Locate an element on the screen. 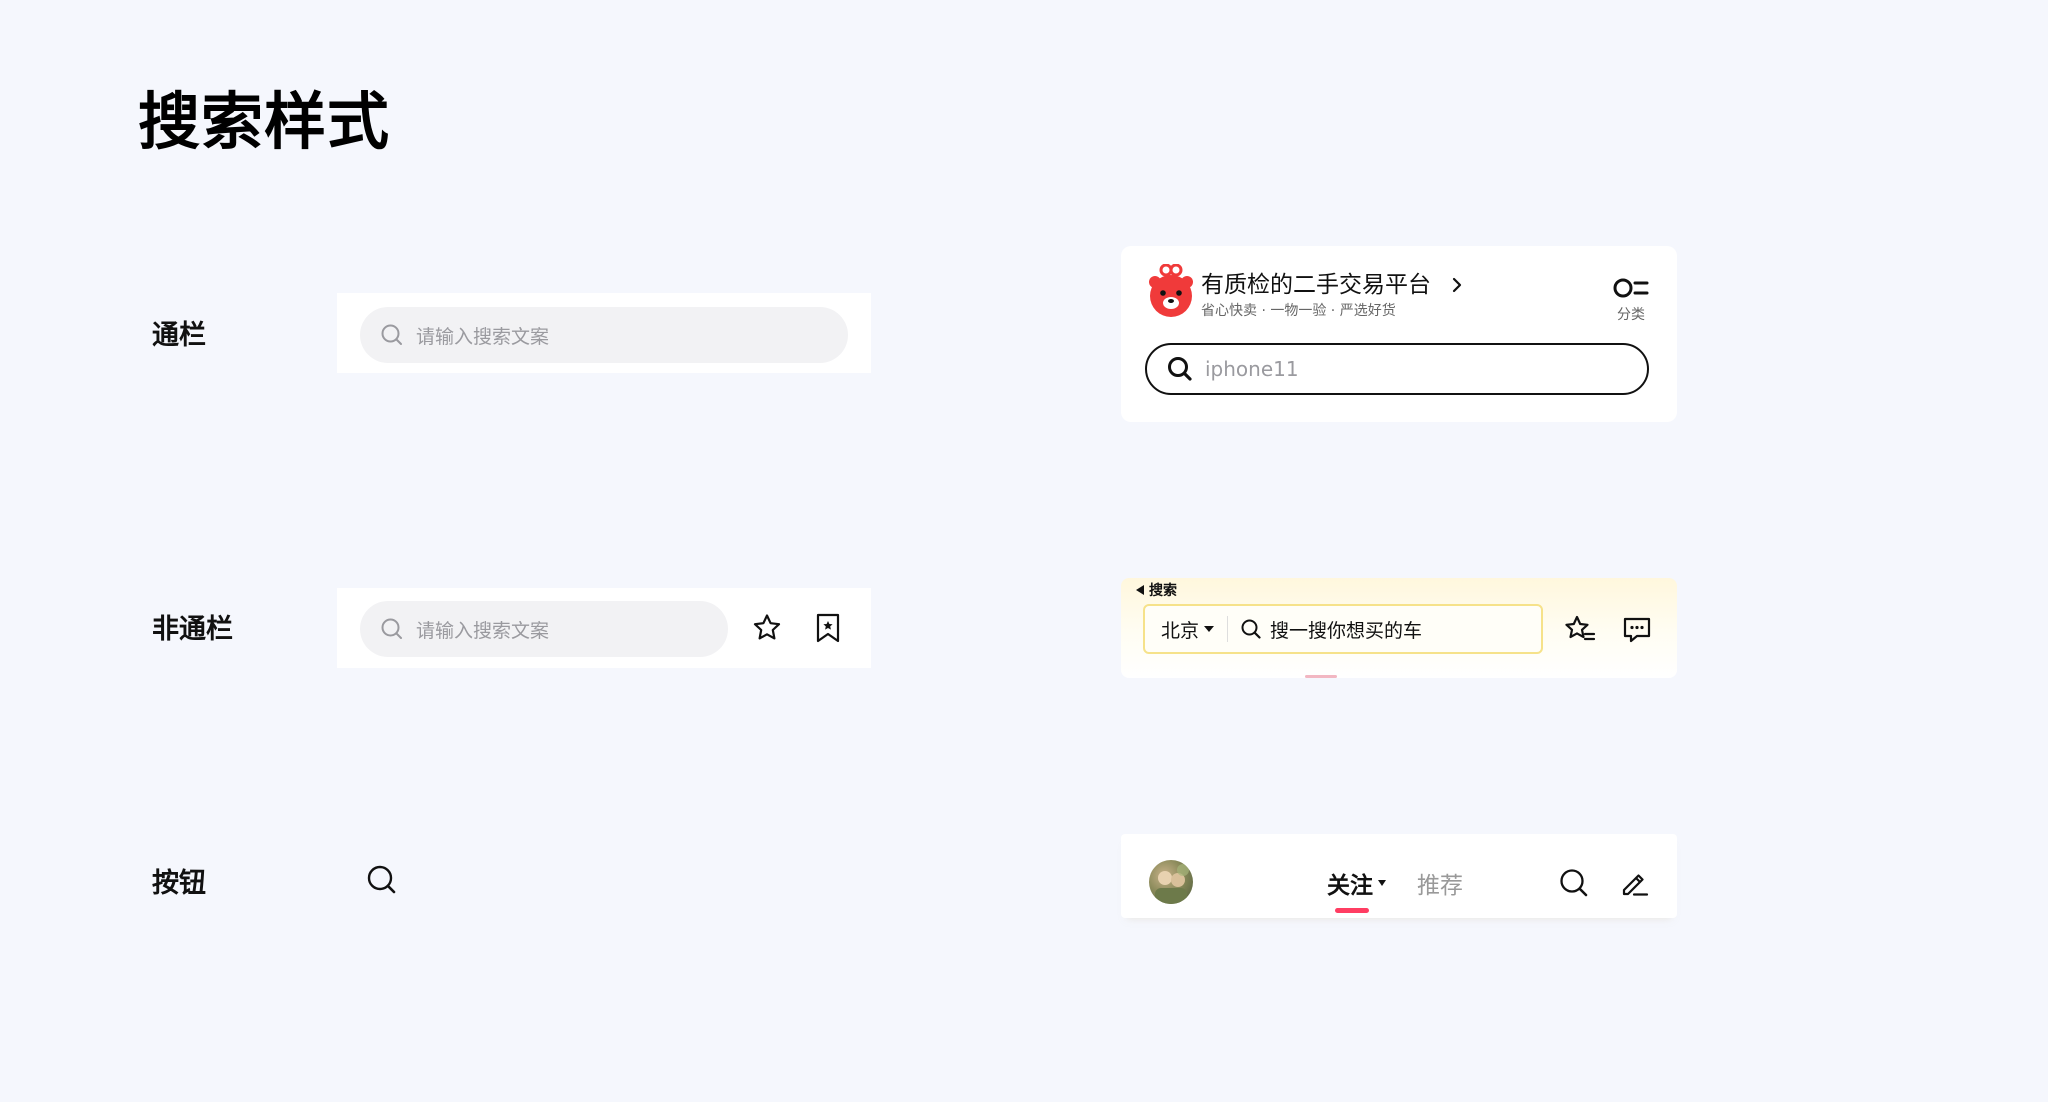  back-triangle-icon is located at coordinates (1140, 590).